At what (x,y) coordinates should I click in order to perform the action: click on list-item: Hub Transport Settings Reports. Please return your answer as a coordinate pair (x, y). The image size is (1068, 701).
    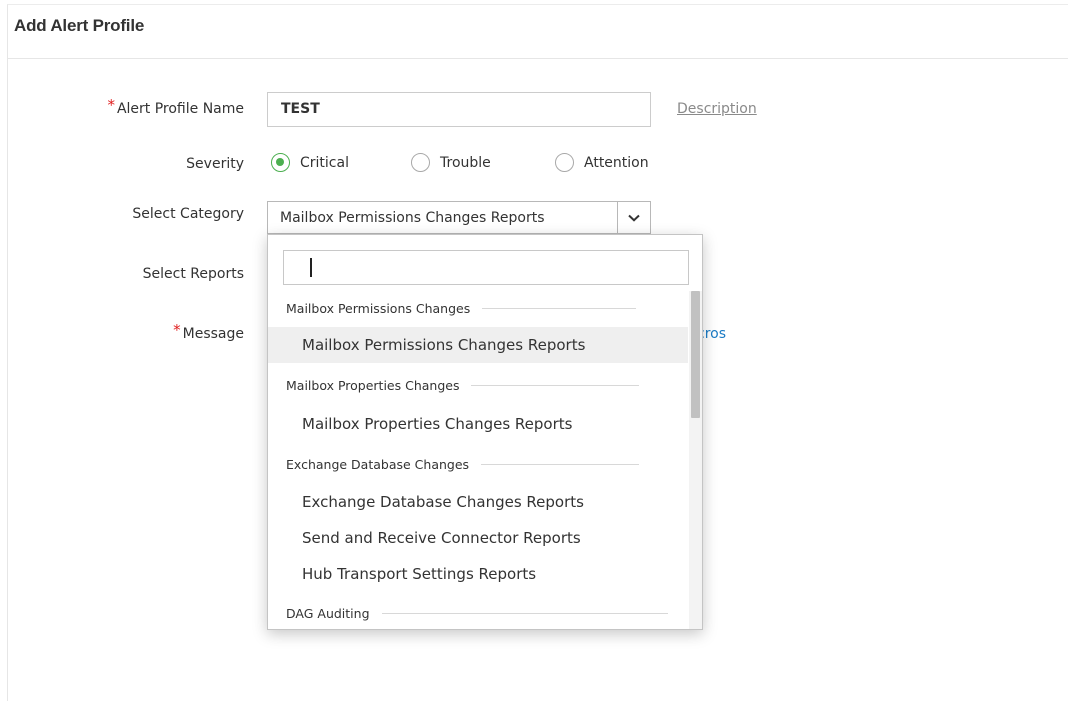
    Looking at the image, I should click on (478, 574).